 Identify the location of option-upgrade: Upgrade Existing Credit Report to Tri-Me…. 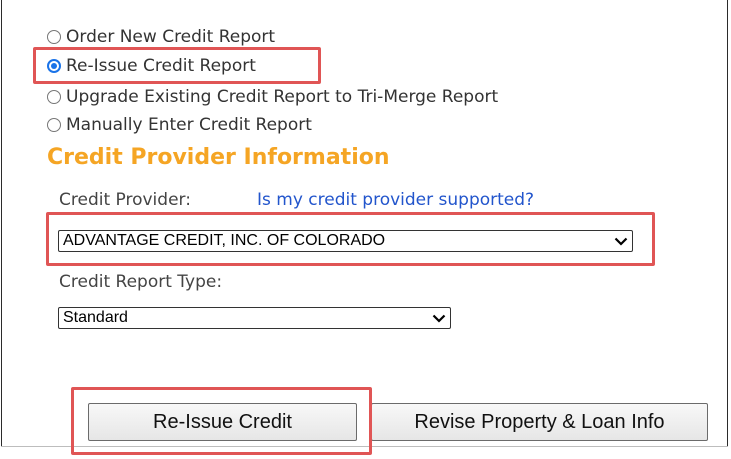
(272, 97).